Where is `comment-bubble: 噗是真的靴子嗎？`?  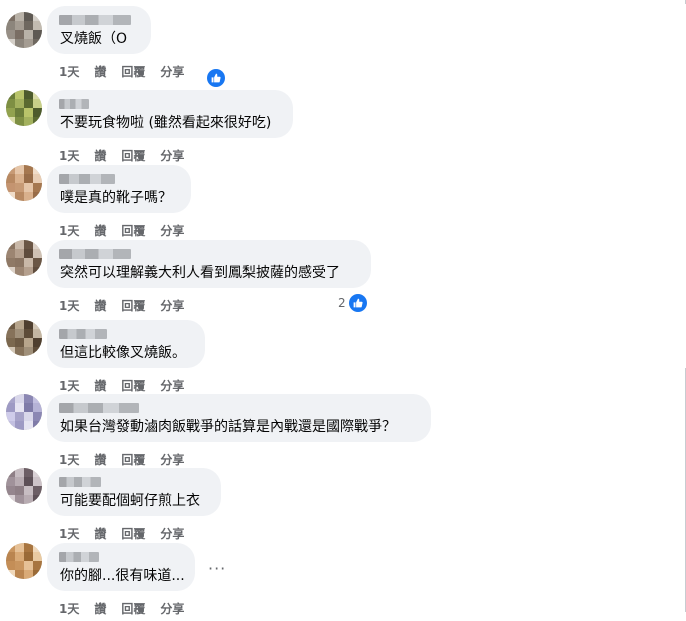 comment-bubble: 噗是真的靴子嗎？ is located at coordinates (119, 189).